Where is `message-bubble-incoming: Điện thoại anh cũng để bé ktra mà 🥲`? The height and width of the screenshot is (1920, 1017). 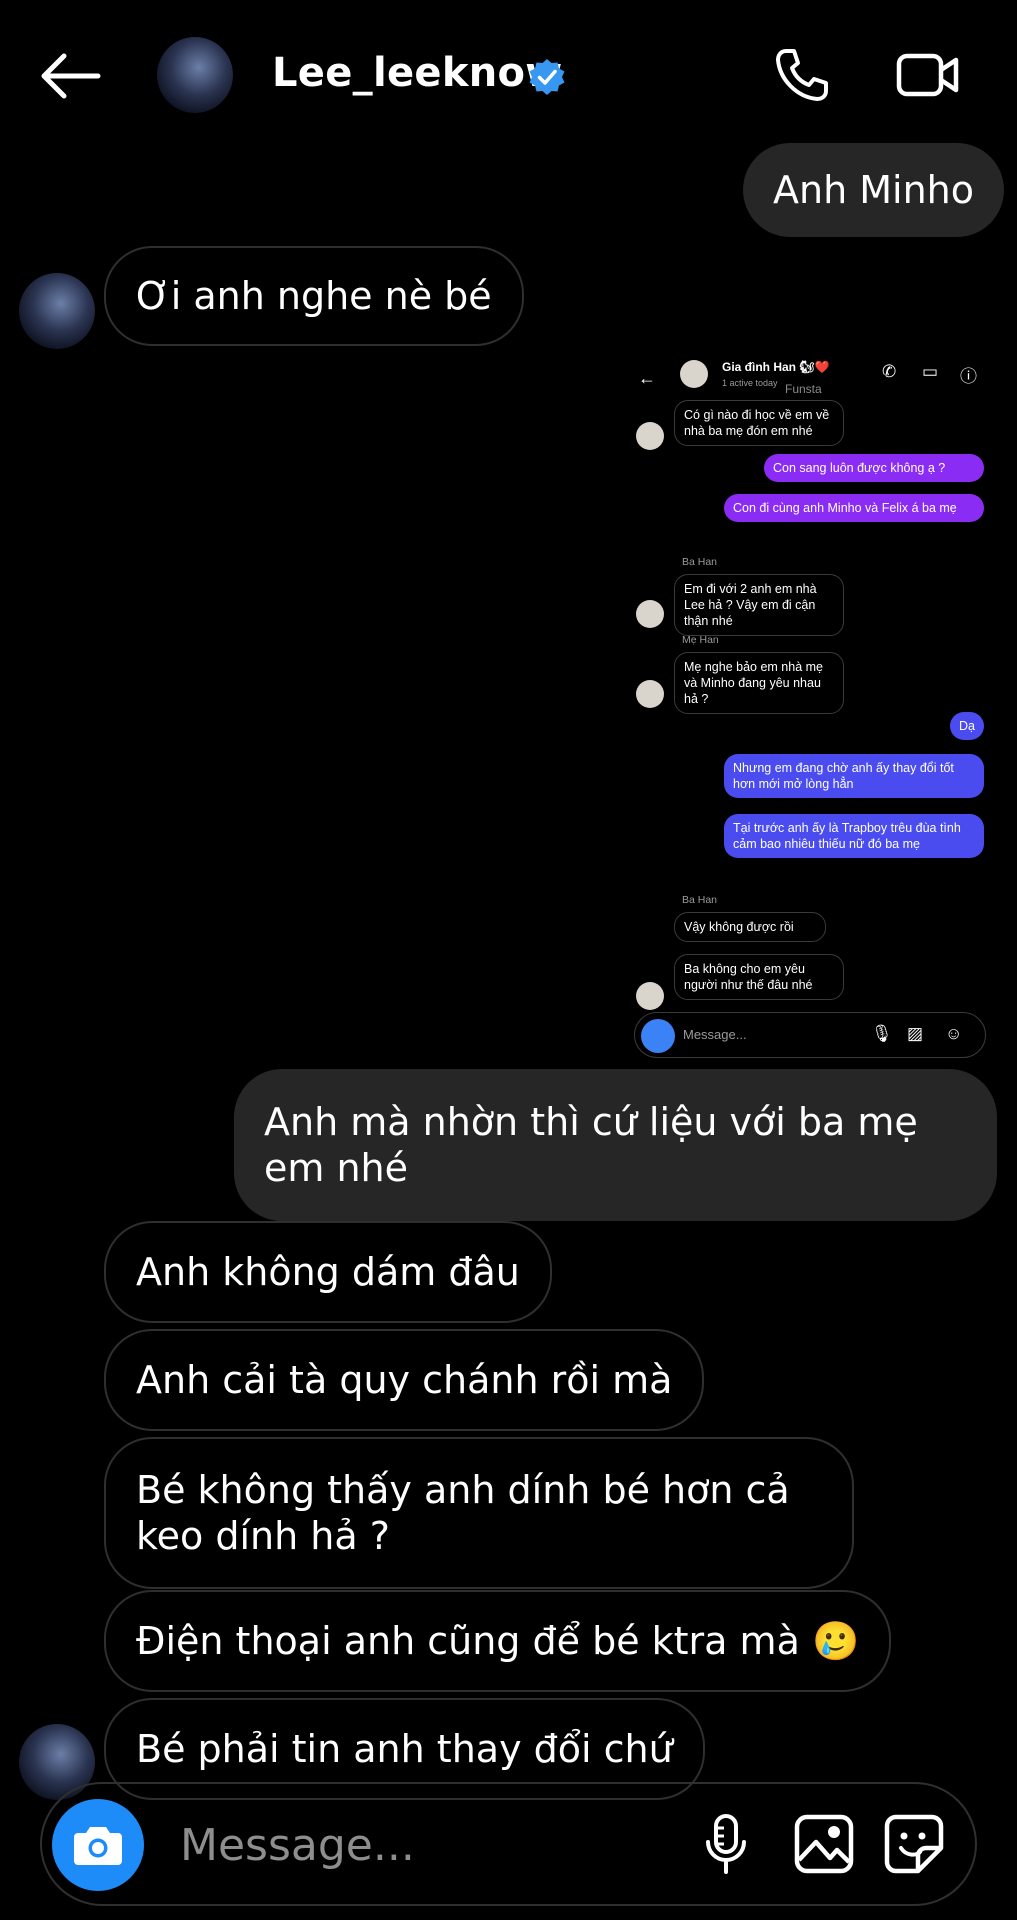 message-bubble-incoming: Điện thoại anh cũng để bé ktra mà 🥲 is located at coordinates (498, 1641).